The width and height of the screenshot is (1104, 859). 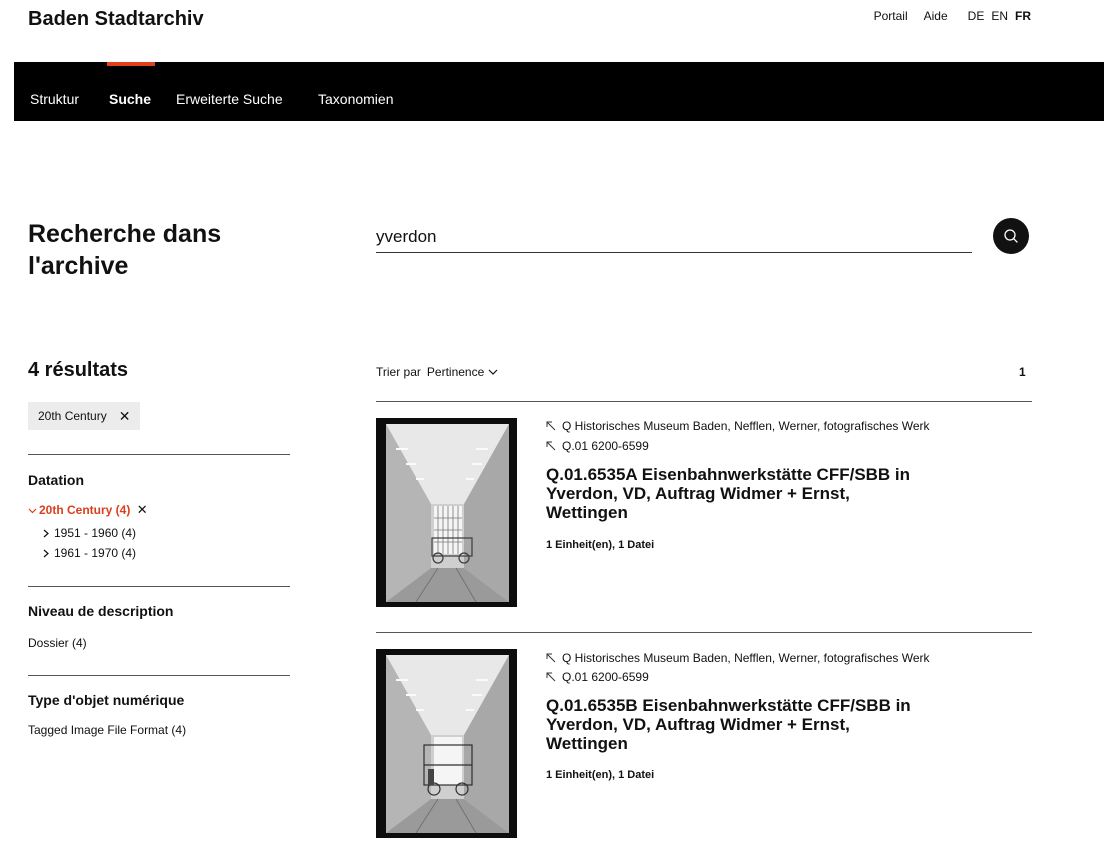 What do you see at coordinates (56, 480) in the screenshot?
I see `facet-heading-datation: Datation` at bounding box center [56, 480].